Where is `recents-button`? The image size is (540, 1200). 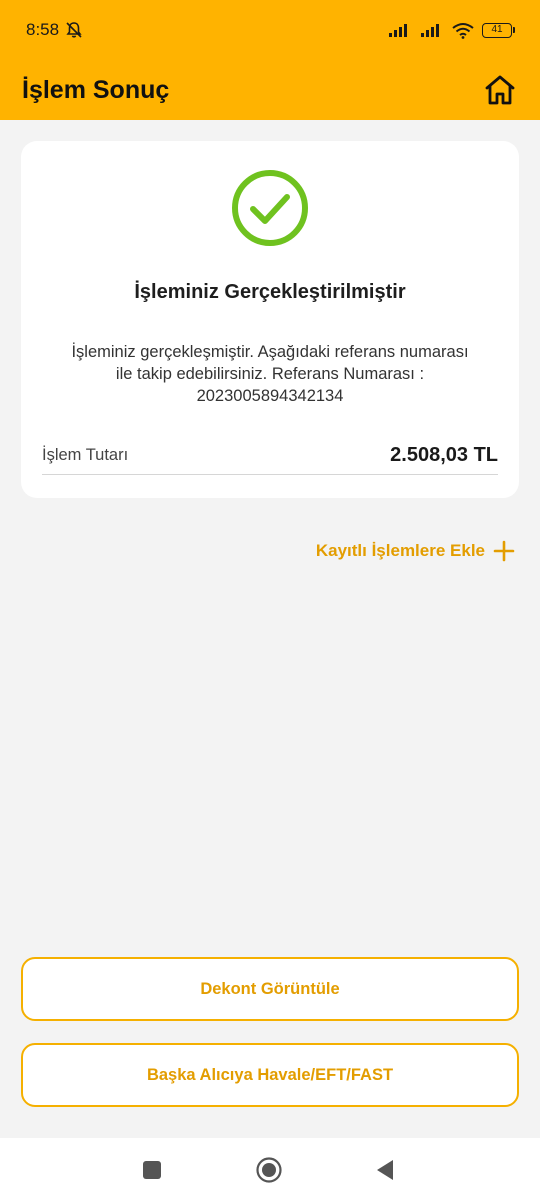 recents-button is located at coordinates (152, 1170).